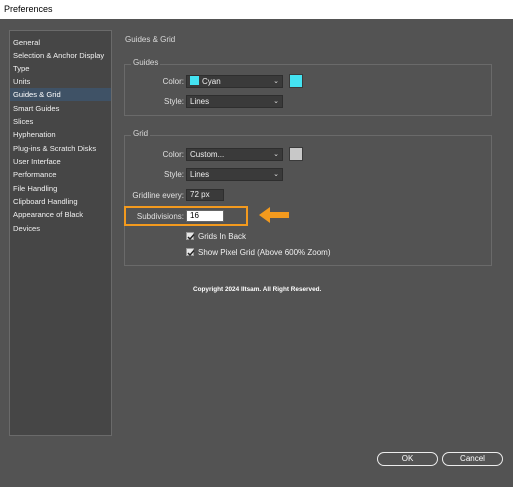  Describe the element at coordinates (60, 55) in the screenshot. I see `sidebar-item-selection-anchor-display: Selection & Anchor Display` at that location.